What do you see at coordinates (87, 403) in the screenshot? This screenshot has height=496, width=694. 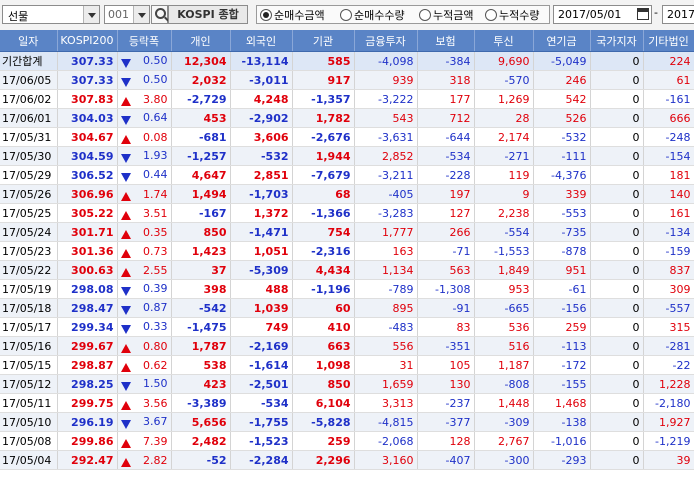 I see `cell-kospi200: 299.75` at bounding box center [87, 403].